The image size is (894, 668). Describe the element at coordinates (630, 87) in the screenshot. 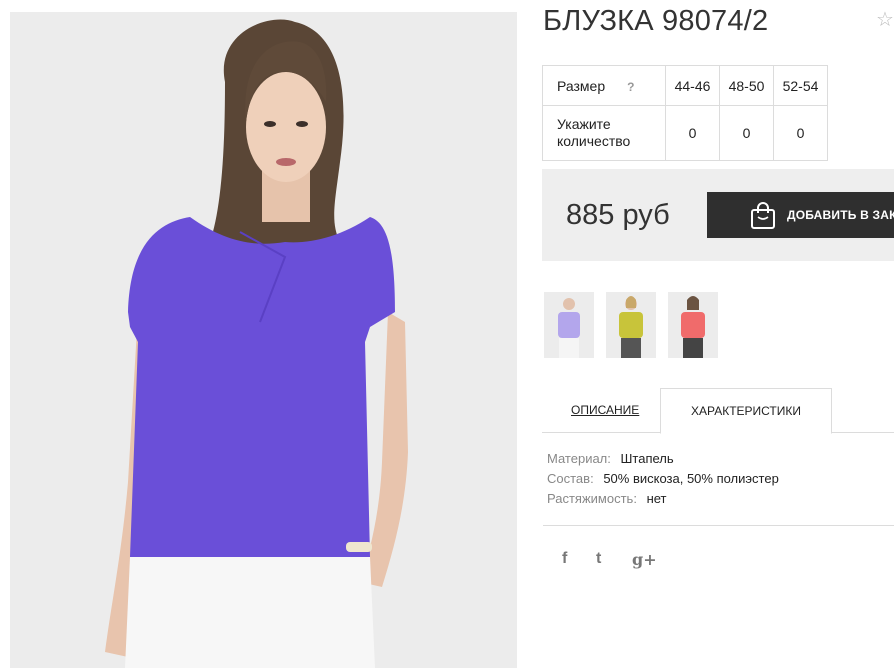

I see `size-help-icon: ?` at that location.